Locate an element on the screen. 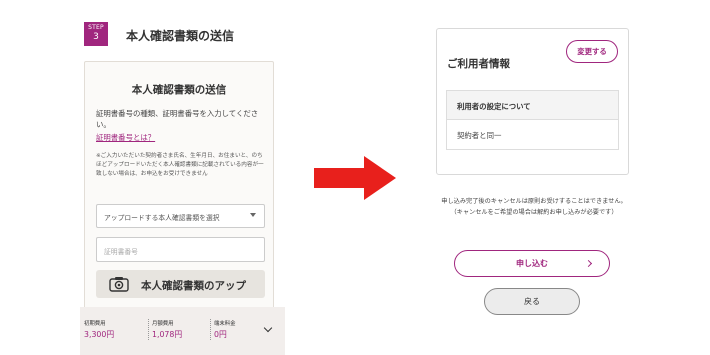 This screenshot has width=710, height=355. fee-initial: 初期費用 3,300円 is located at coordinates (99, 329).